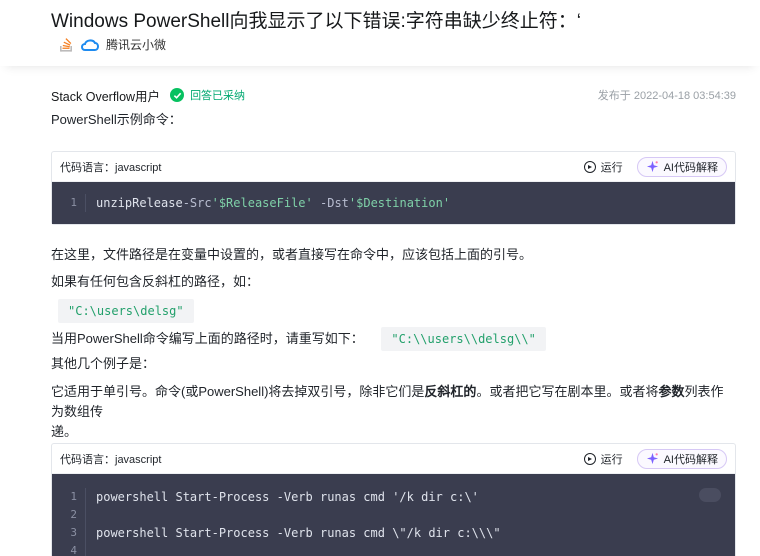 This screenshot has width=760, height=556. What do you see at coordinates (66, 44) in the screenshot?
I see `stackoverflow-icon` at bounding box center [66, 44].